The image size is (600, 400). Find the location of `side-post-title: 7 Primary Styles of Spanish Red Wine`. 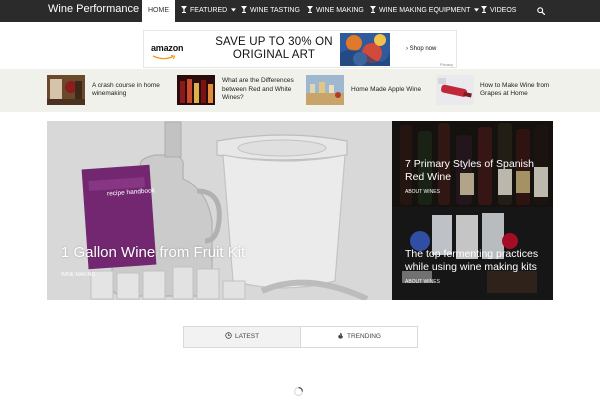

side-post-title: 7 Primary Styles of Spanish Red Wine is located at coordinates (477, 171).